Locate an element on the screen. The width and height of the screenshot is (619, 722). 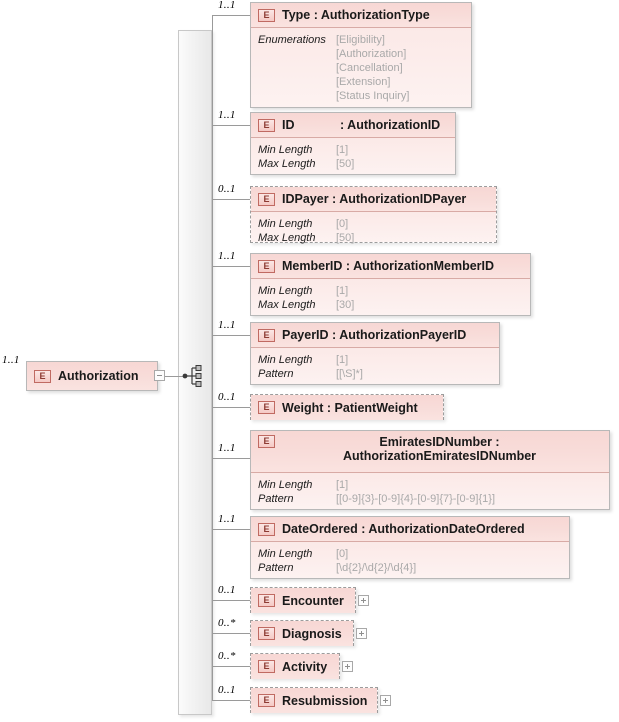
facet-value: [Status Inquiry] is located at coordinates (373, 96).